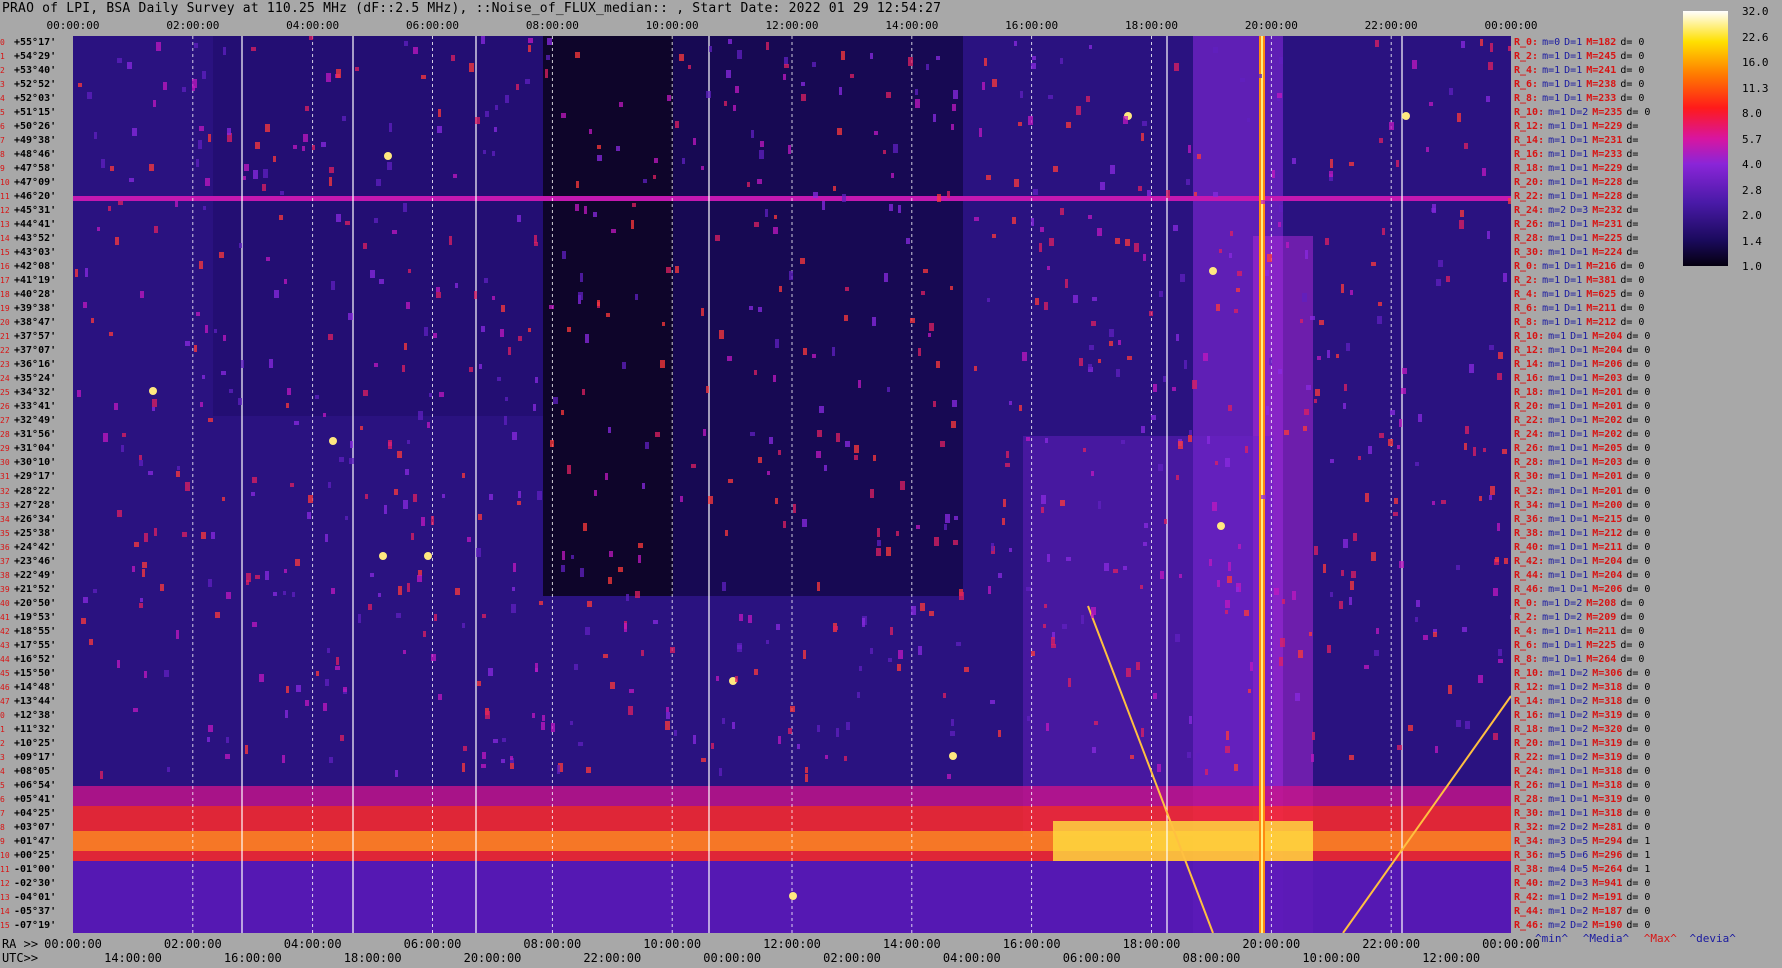  I want to click on declination-value: +06°54', so click(35, 785).